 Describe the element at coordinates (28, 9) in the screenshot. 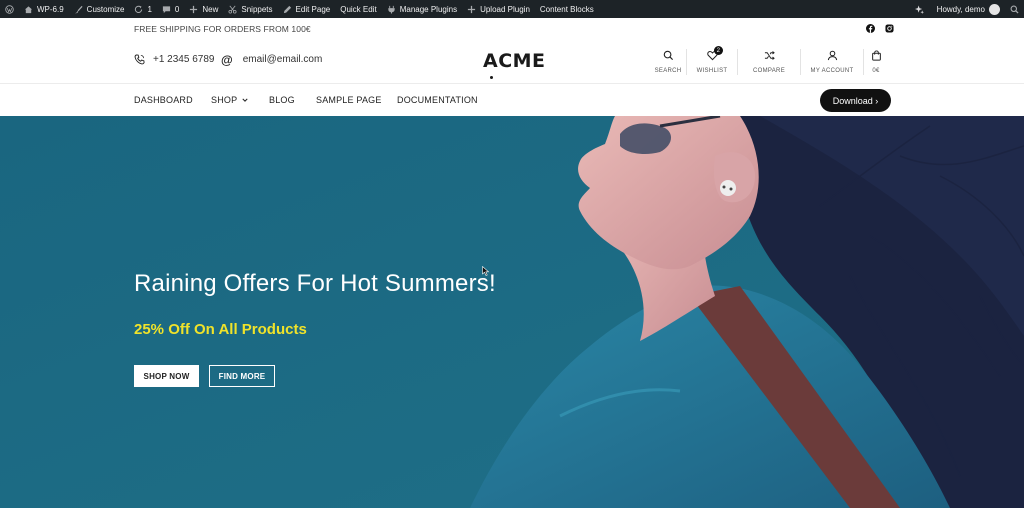

I see `home-icon` at that location.